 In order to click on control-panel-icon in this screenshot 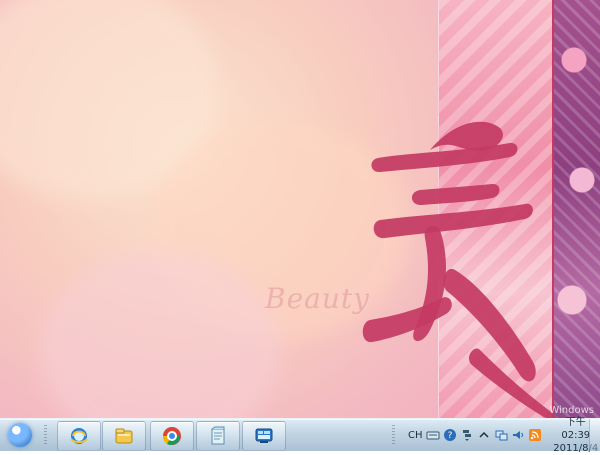, I will do `click(264, 435)`.